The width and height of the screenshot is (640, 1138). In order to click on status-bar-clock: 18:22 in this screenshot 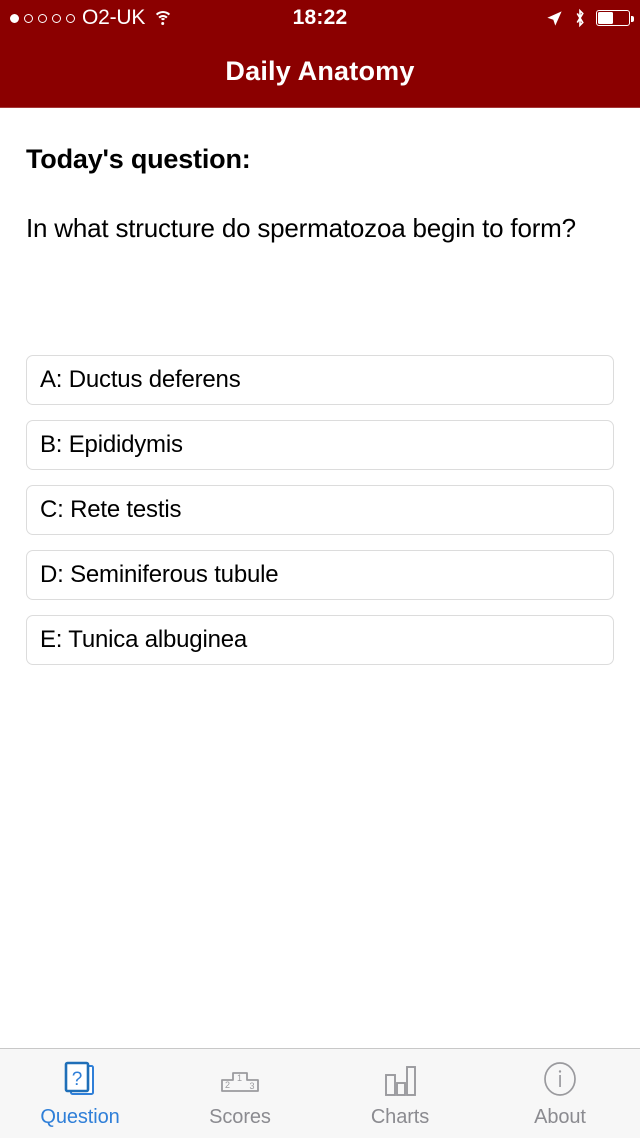, I will do `click(320, 17)`.